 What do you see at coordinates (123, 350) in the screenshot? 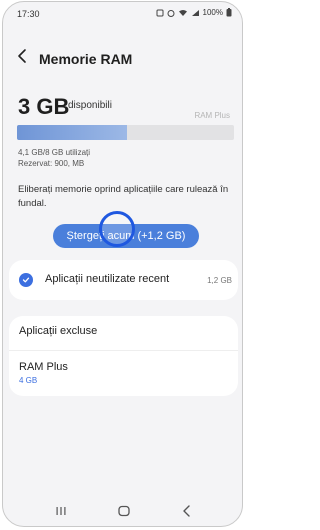
I see `divider` at bounding box center [123, 350].